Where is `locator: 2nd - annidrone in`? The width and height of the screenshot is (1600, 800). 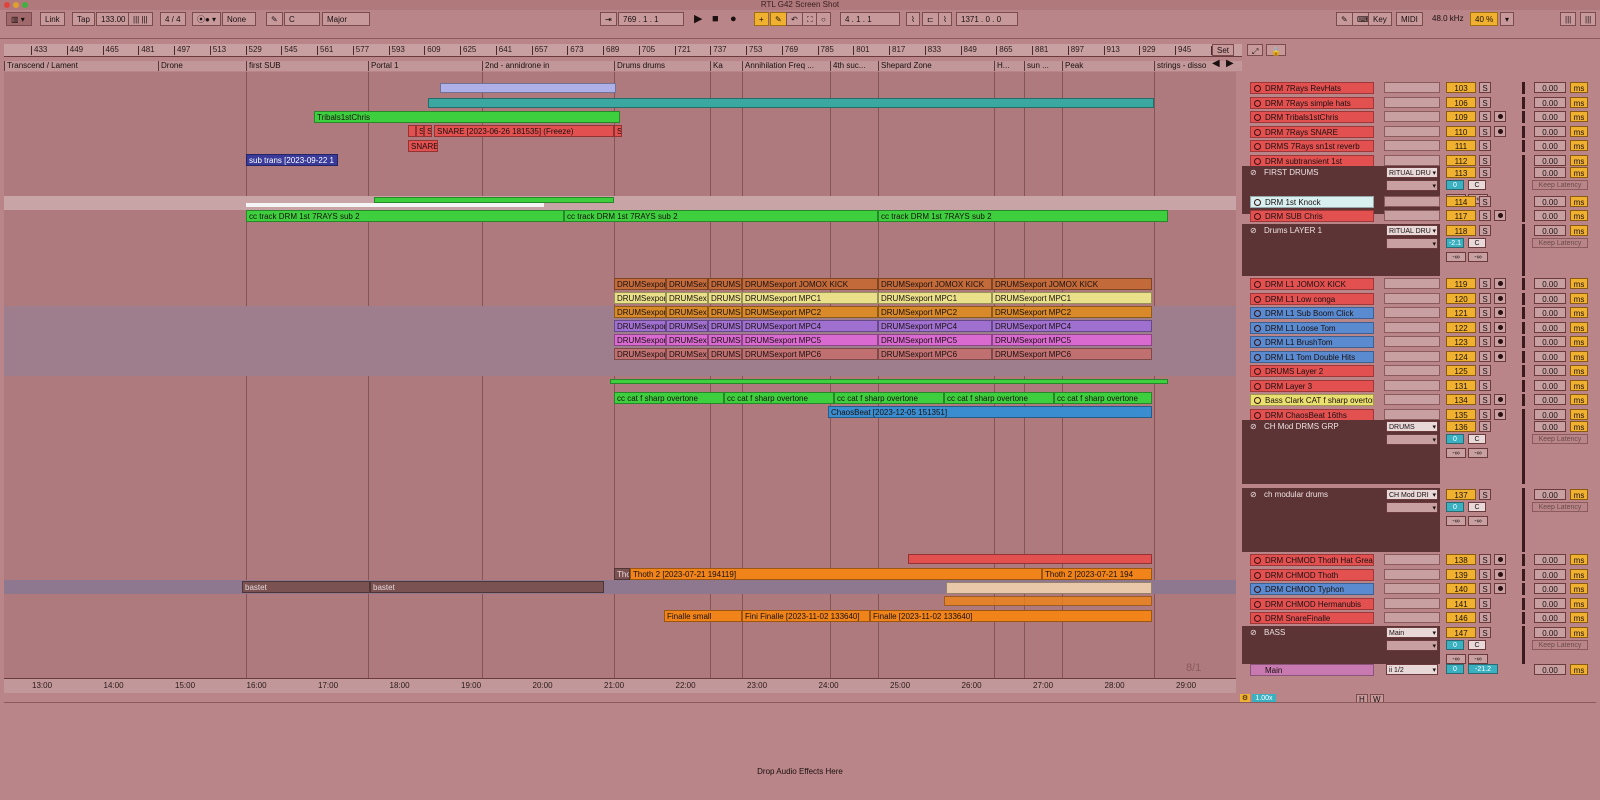
locator: 2nd - annidrone in is located at coordinates (516, 66).